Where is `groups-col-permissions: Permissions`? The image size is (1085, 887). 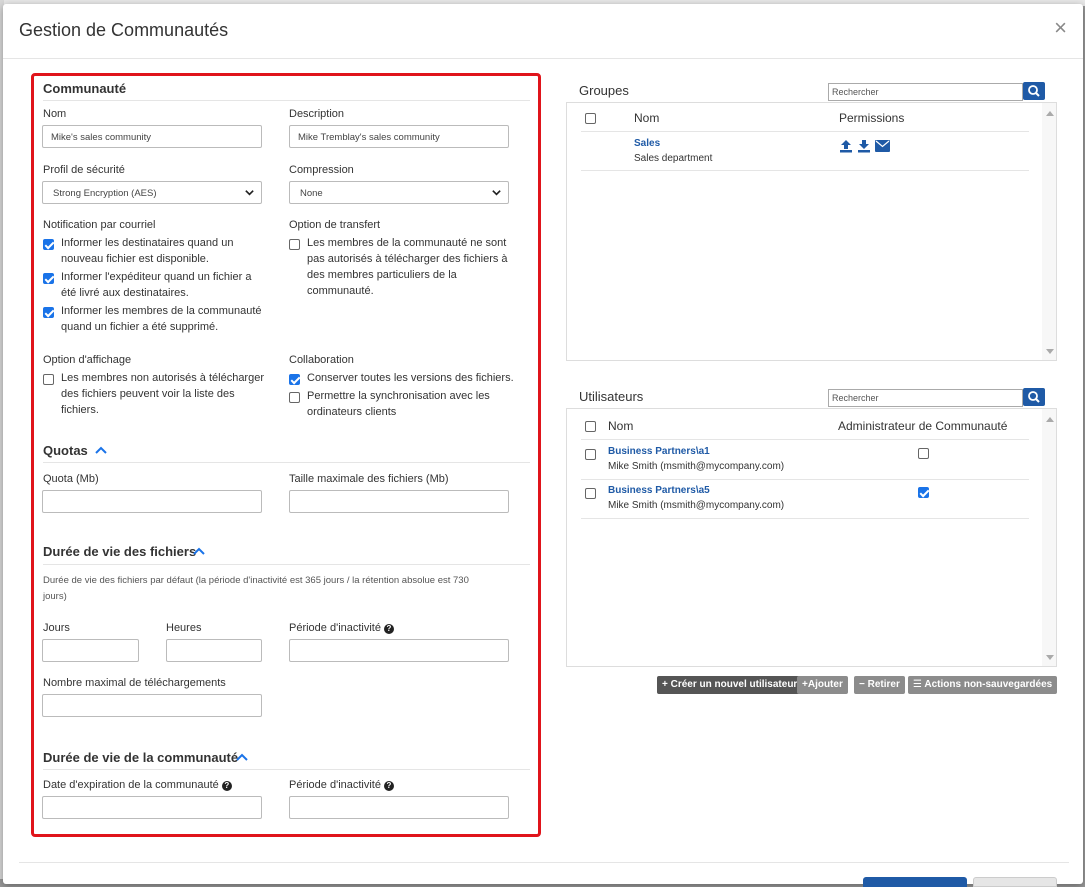
groups-col-permissions: Permissions is located at coordinates (872, 118).